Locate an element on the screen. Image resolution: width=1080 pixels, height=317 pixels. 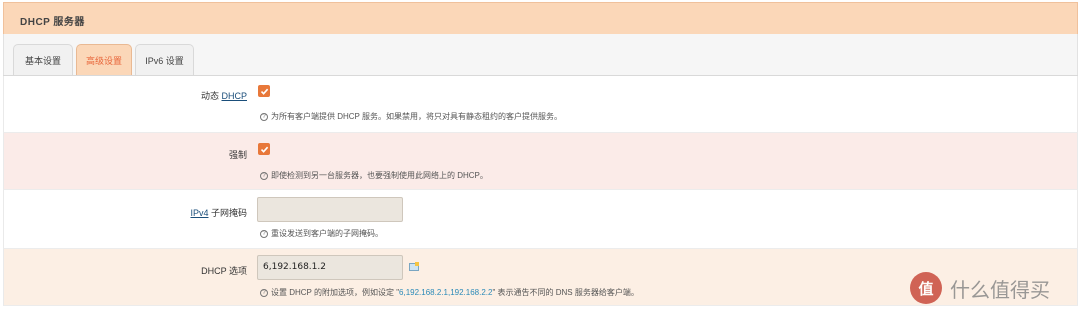
add-option-icon is located at coordinates (414, 266).